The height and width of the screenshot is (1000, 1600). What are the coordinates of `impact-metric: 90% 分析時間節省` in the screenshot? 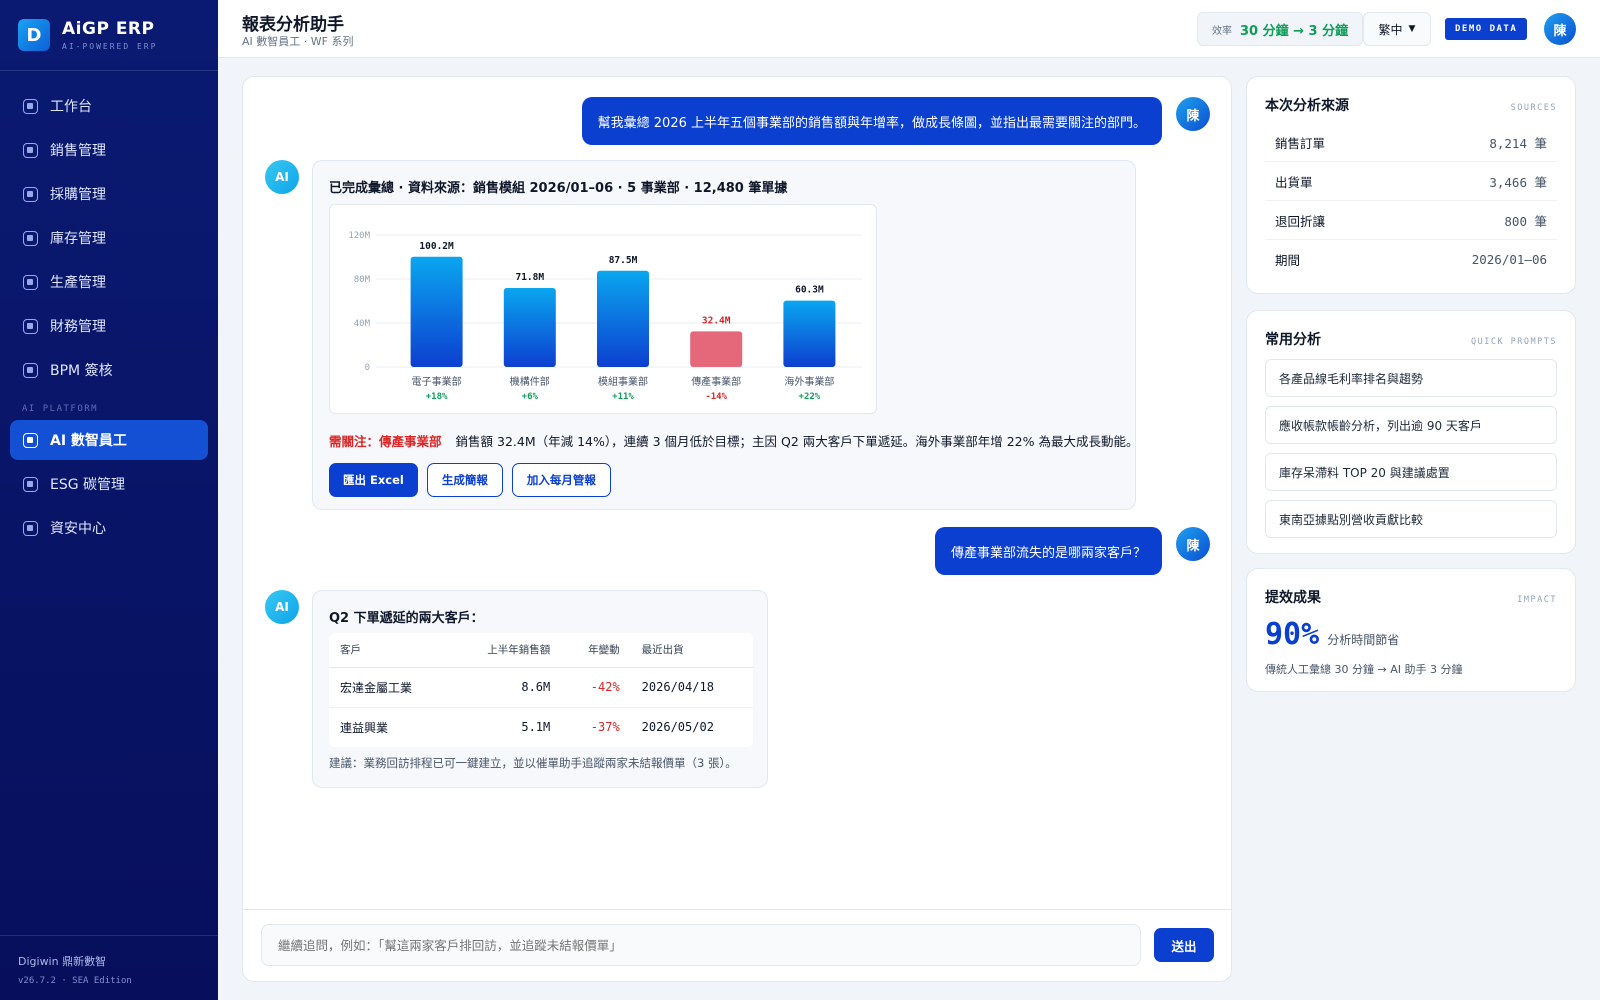 It's located at (1332, 634).